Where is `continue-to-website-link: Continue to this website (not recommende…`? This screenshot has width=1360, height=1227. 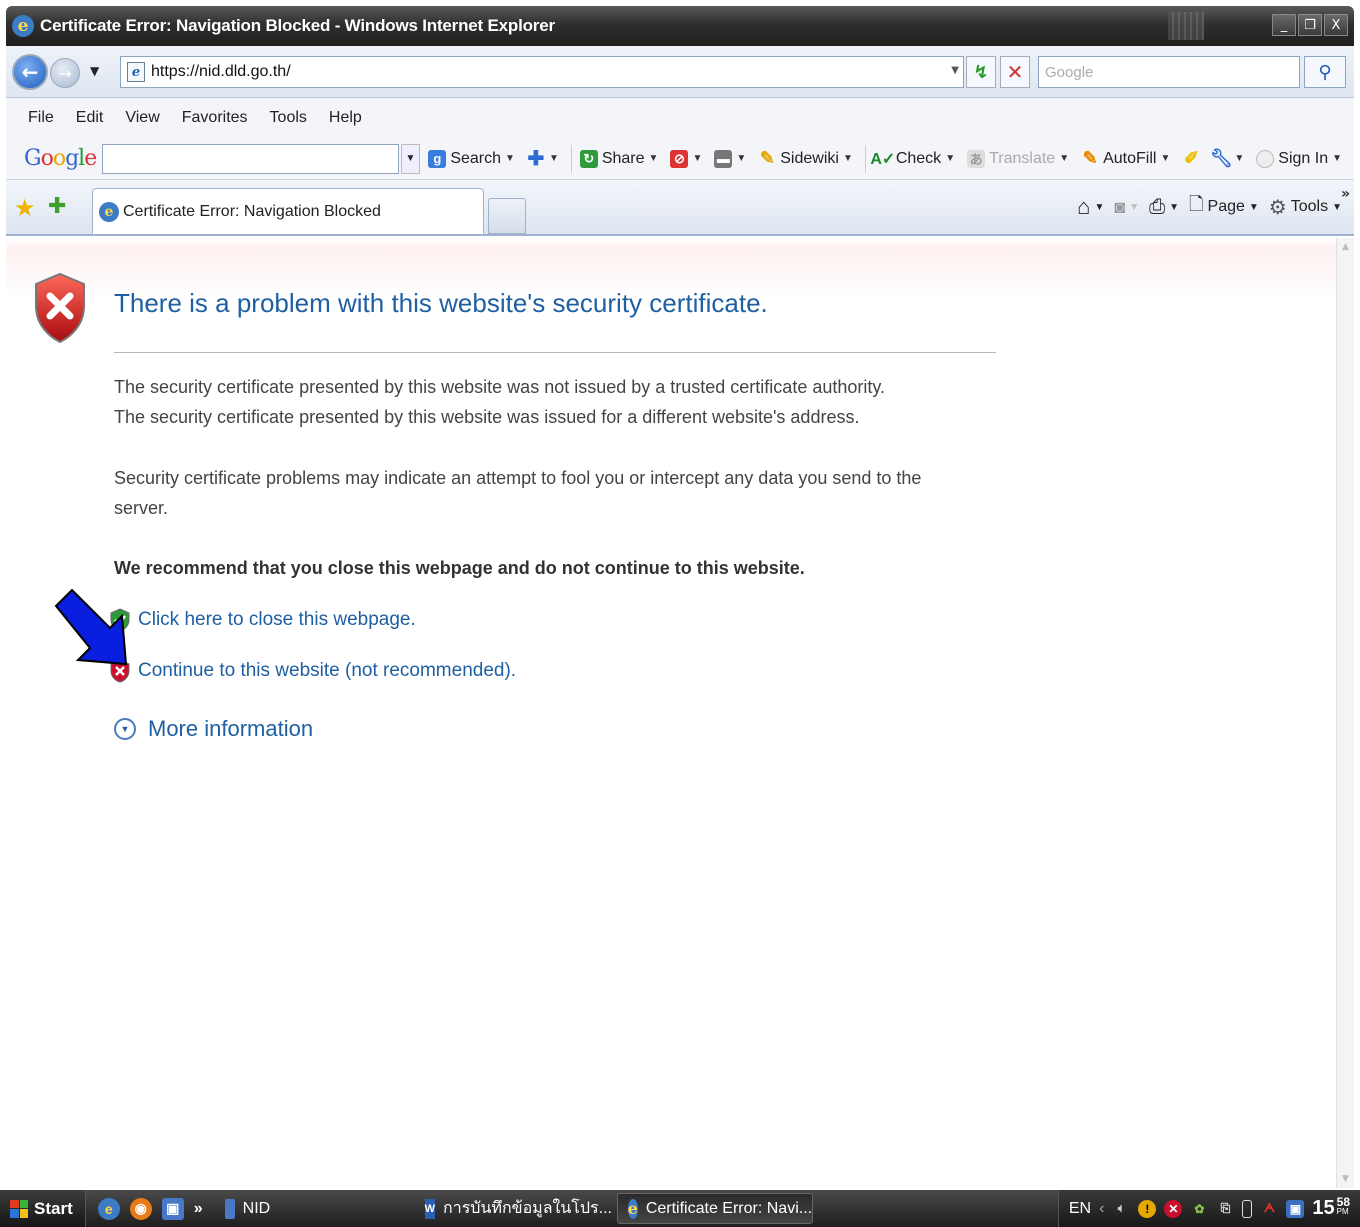
continue-to-website-link: Continue to this website (not recommende… is located at coordinates (327, 671).